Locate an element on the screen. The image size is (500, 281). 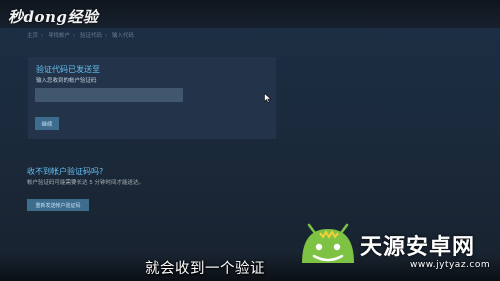
resend-code-button: 重新发送帐户验证码 is located at coordinates (58, 205).